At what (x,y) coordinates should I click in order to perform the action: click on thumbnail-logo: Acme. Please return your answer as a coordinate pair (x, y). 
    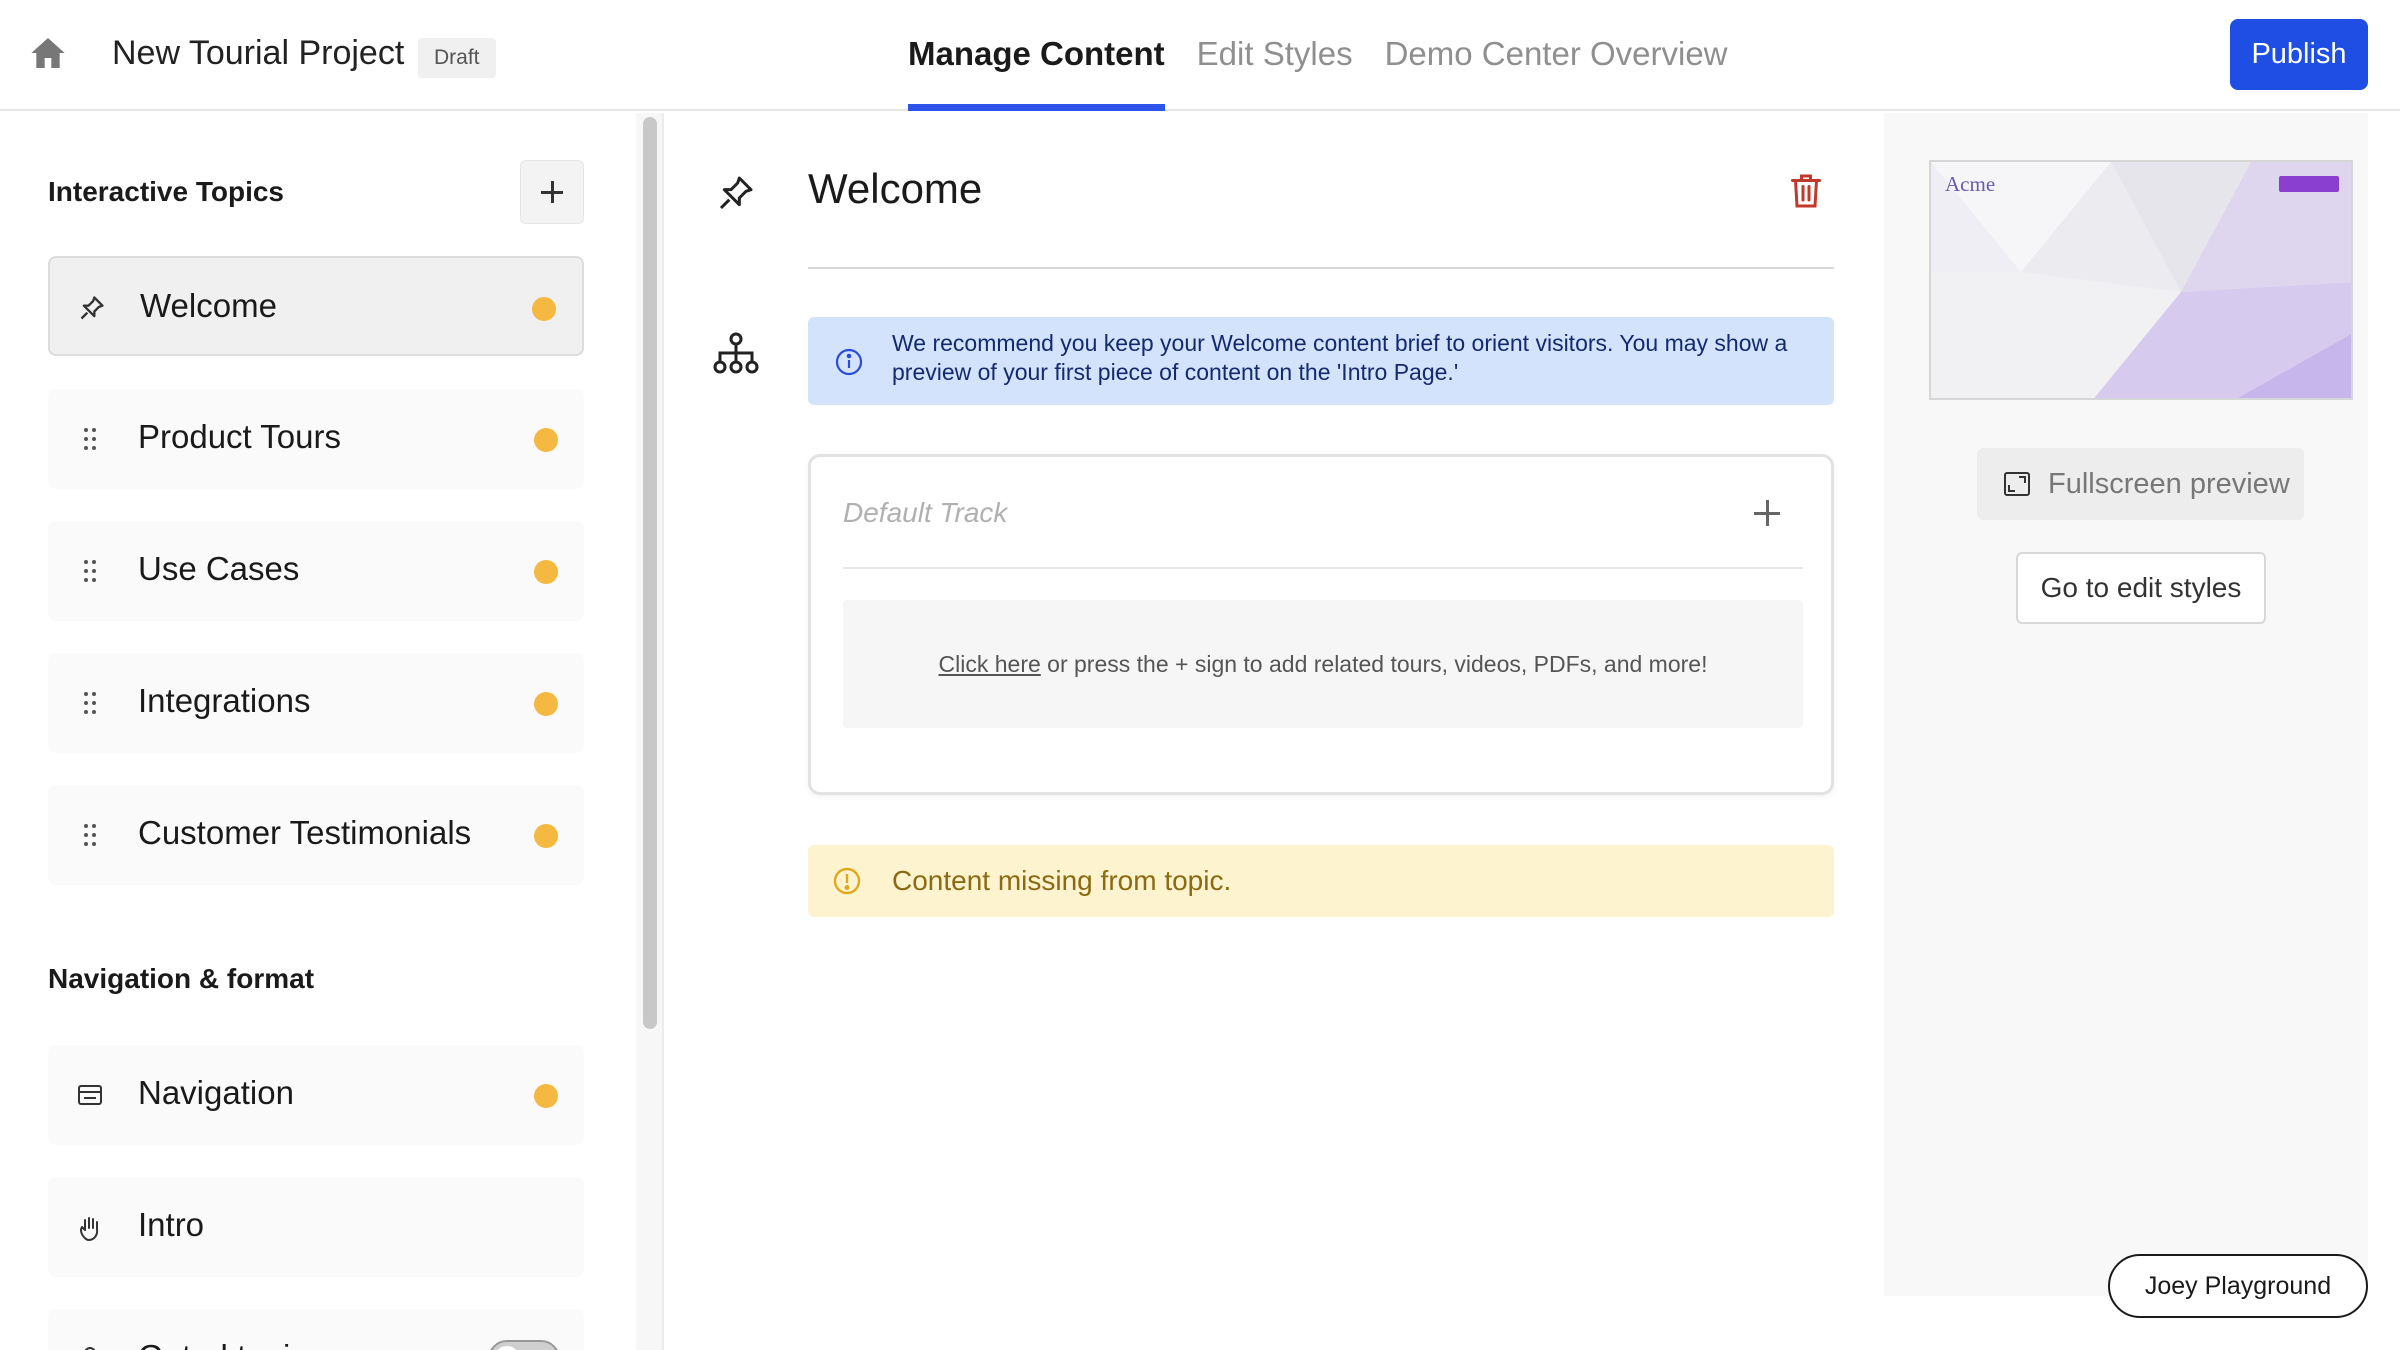
    Looking at the image, I should click on (1970, 184).